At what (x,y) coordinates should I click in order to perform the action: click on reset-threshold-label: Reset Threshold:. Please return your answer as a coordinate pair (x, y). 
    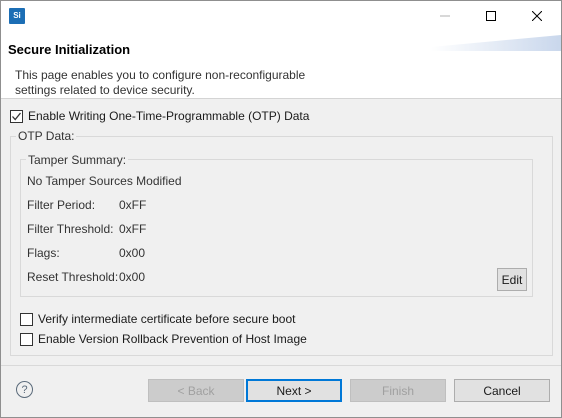
    Looking at the image, I should click on (73, 277).